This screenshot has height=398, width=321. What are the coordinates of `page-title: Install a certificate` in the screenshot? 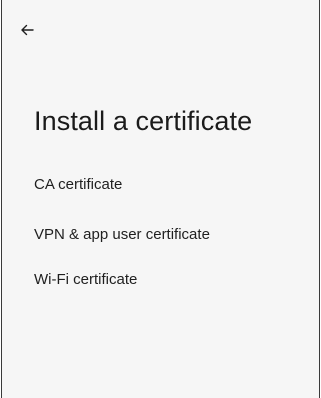 It's located at (143, 121).